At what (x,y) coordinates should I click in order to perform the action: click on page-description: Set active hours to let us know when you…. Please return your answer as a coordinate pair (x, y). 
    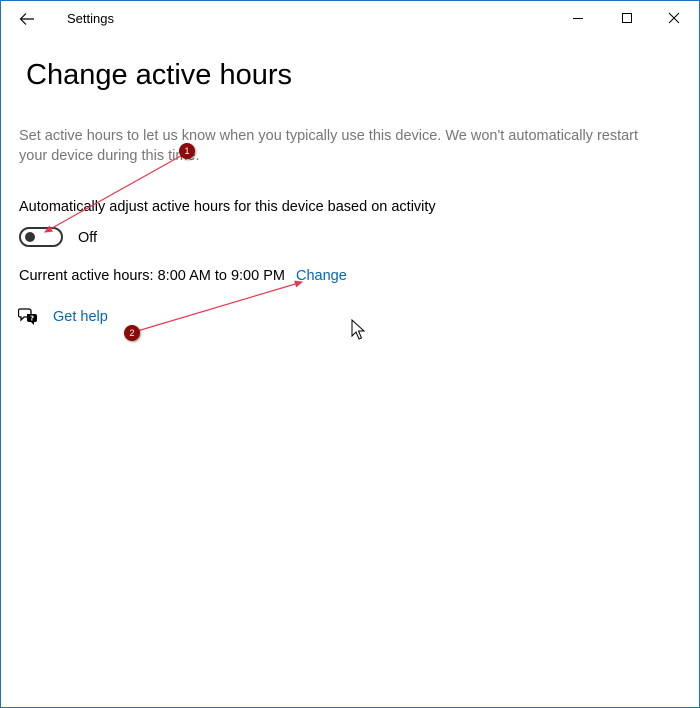
    Looking at the image, I should click on (329, 146).